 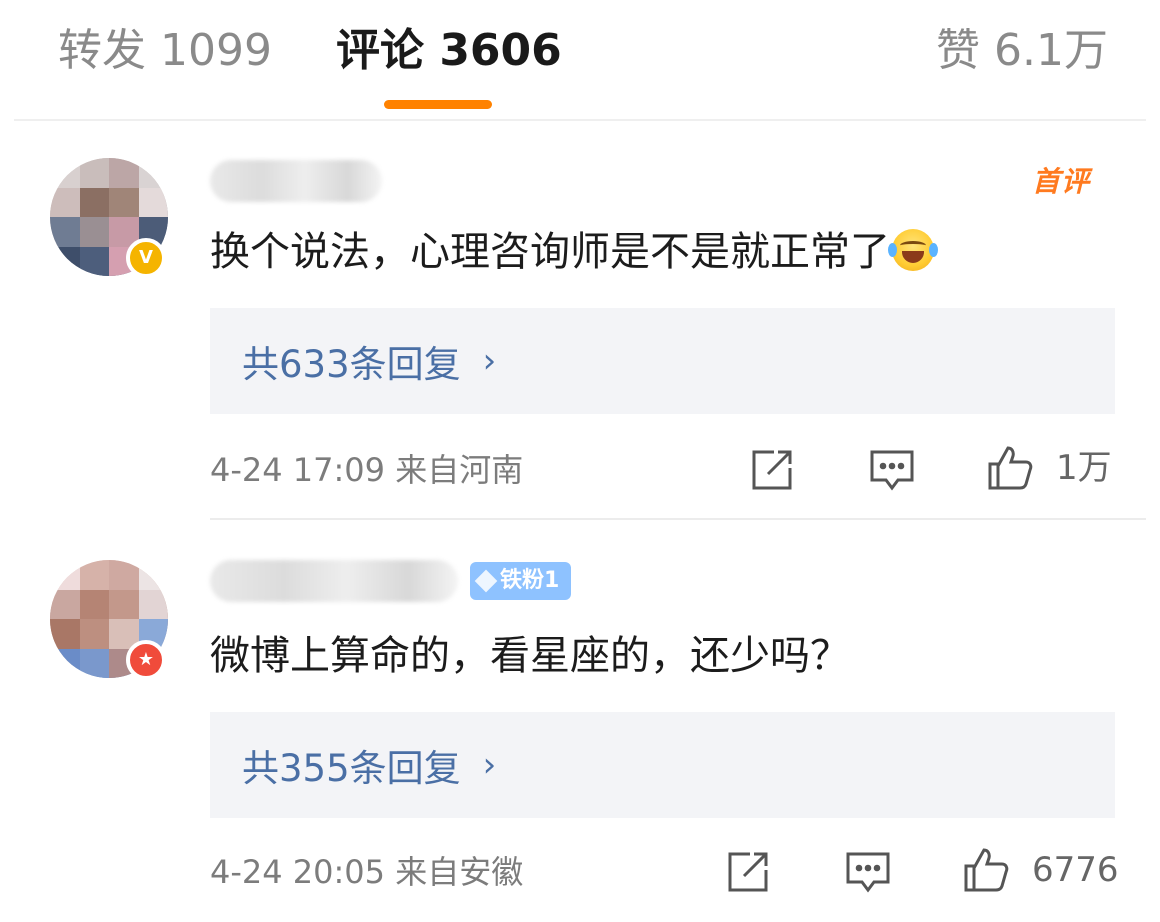 I want to click on first-comment-tag: 首评, so click(x=1061, y=181).